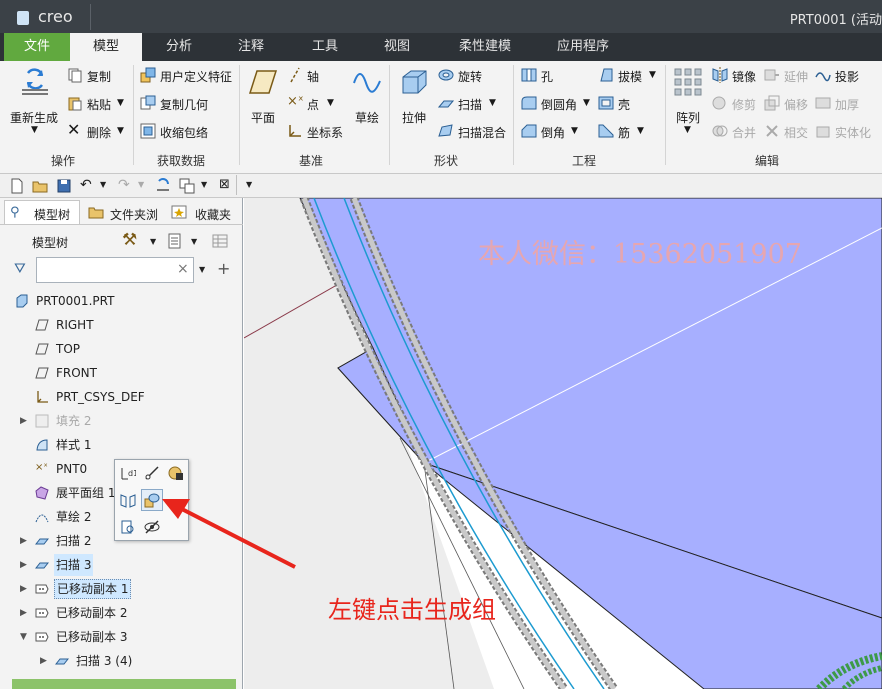 This screenshot has width=882, height=689. What do you see at coordinates (586, 103) in the screenshot?
I see `round-dropdown-icon: ▼` at bounding box center [586, 103].